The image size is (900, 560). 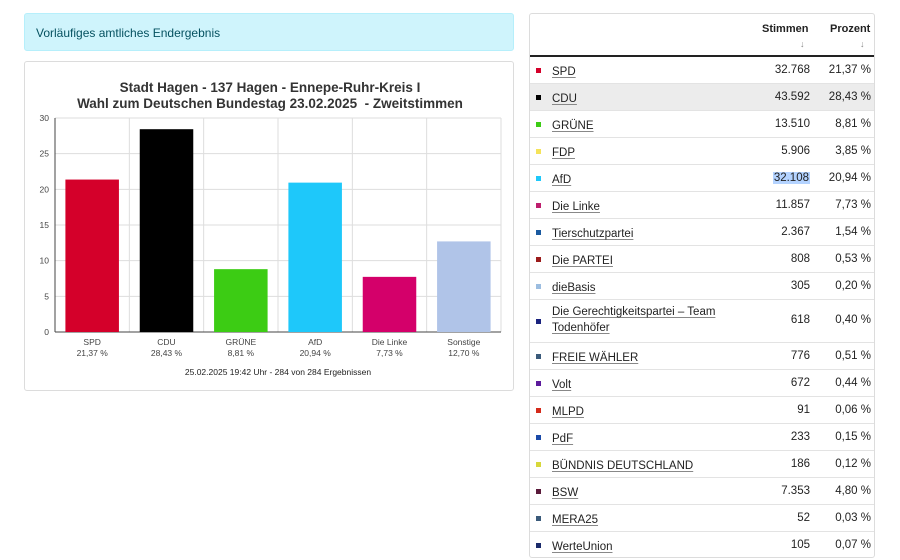 I want to click on party-votes: 233, so click(x=800, y=437).